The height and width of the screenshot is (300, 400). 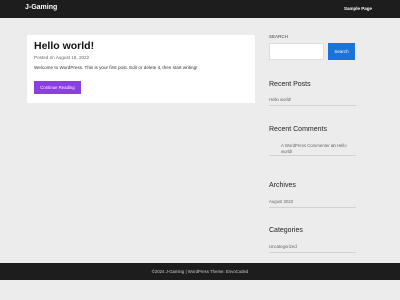 I want to click on site-header: J-Gaming Sample Page, so click(x=200, y=9).